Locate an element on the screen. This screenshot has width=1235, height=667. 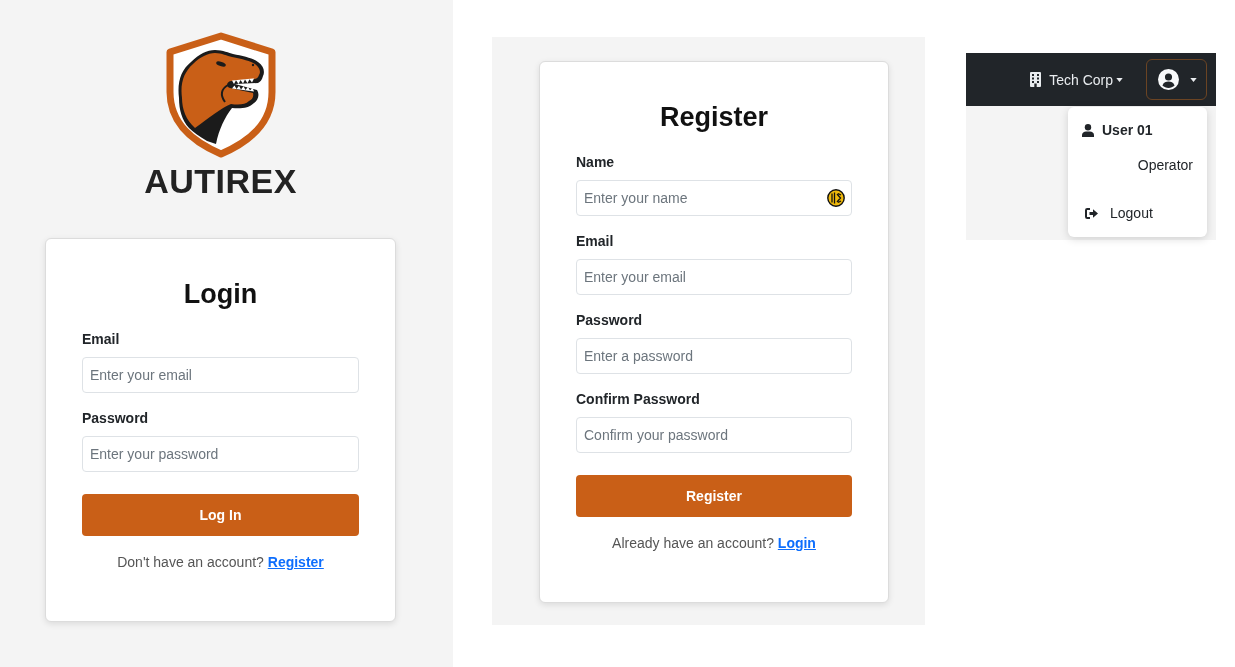
register-button: Register is located at coordinates (714, 496).